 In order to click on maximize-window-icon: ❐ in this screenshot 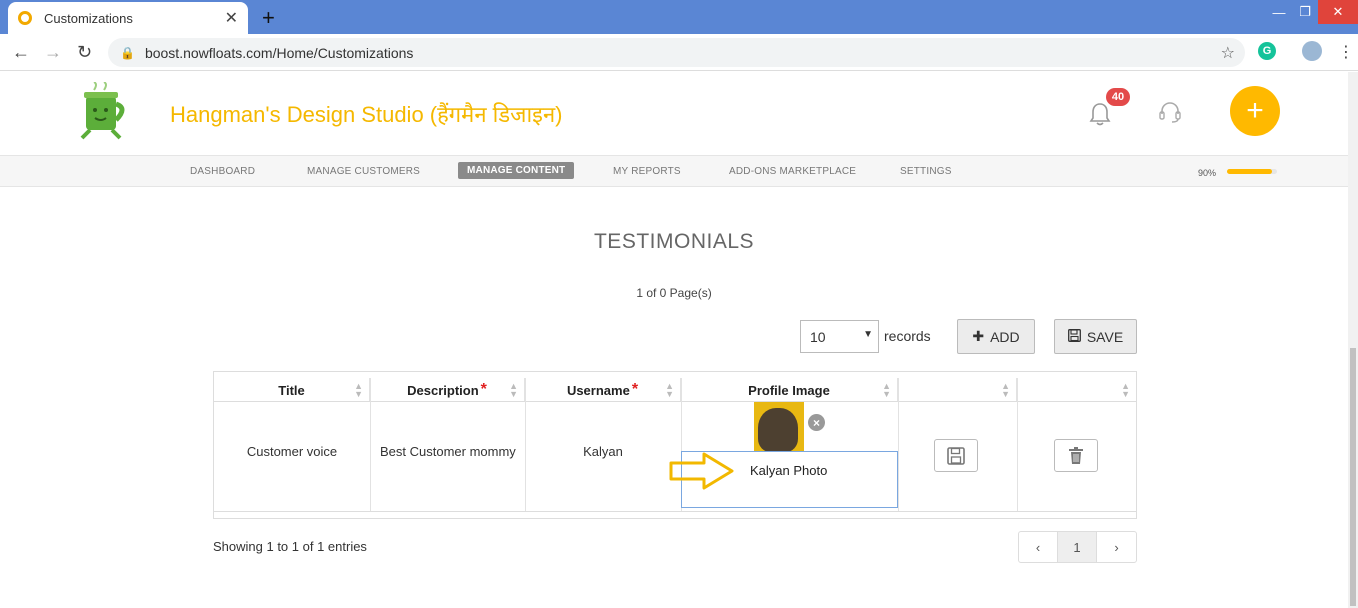, I will do `click(1305, 12)`.